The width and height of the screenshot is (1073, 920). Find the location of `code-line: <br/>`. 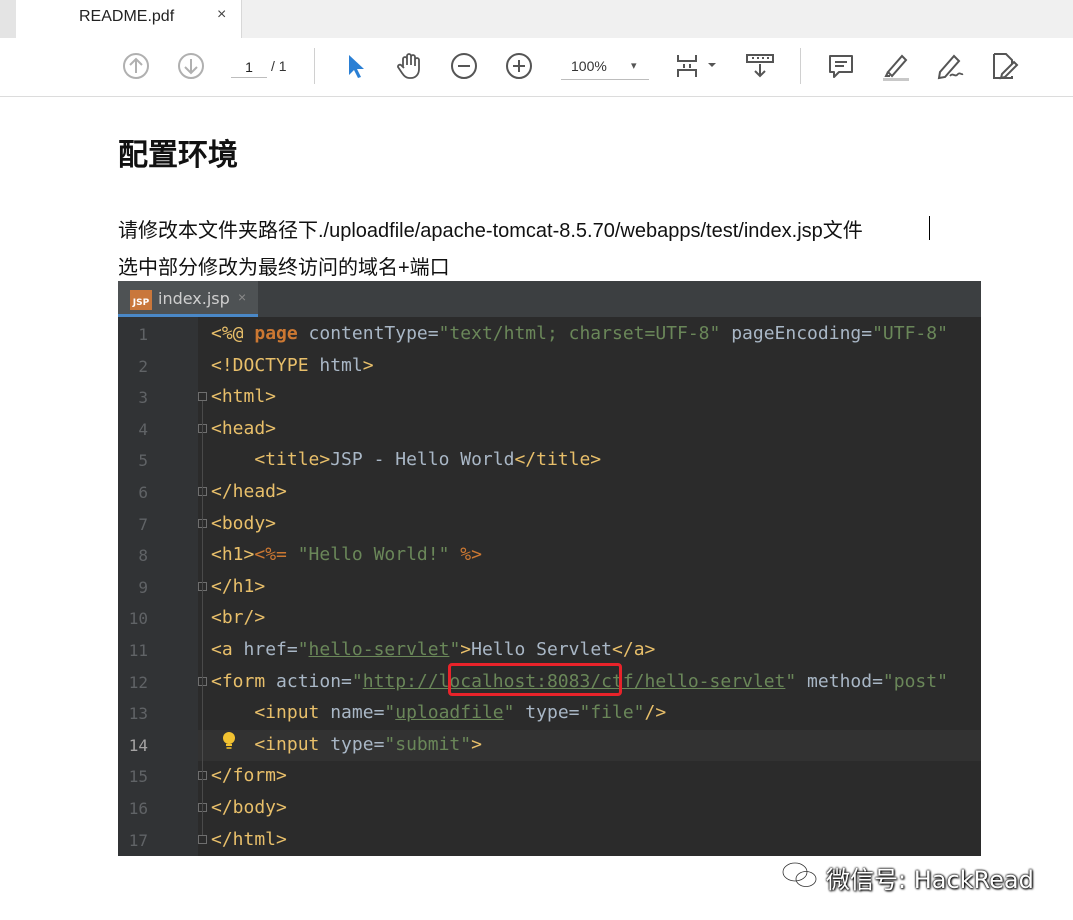

code-line: <br/> is located at coordinates (238, 617).